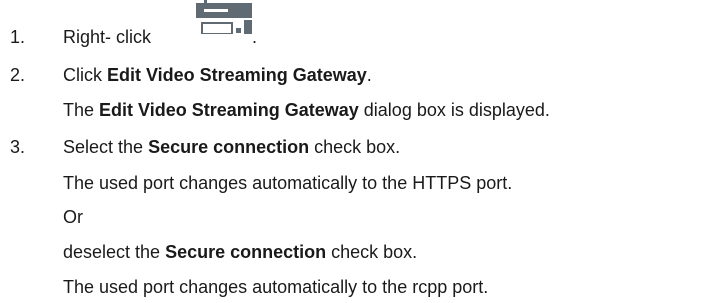 Image resolution: width=715 pixels, height=303 pixels. I want to click on or-text: Or, so click(73, 217).